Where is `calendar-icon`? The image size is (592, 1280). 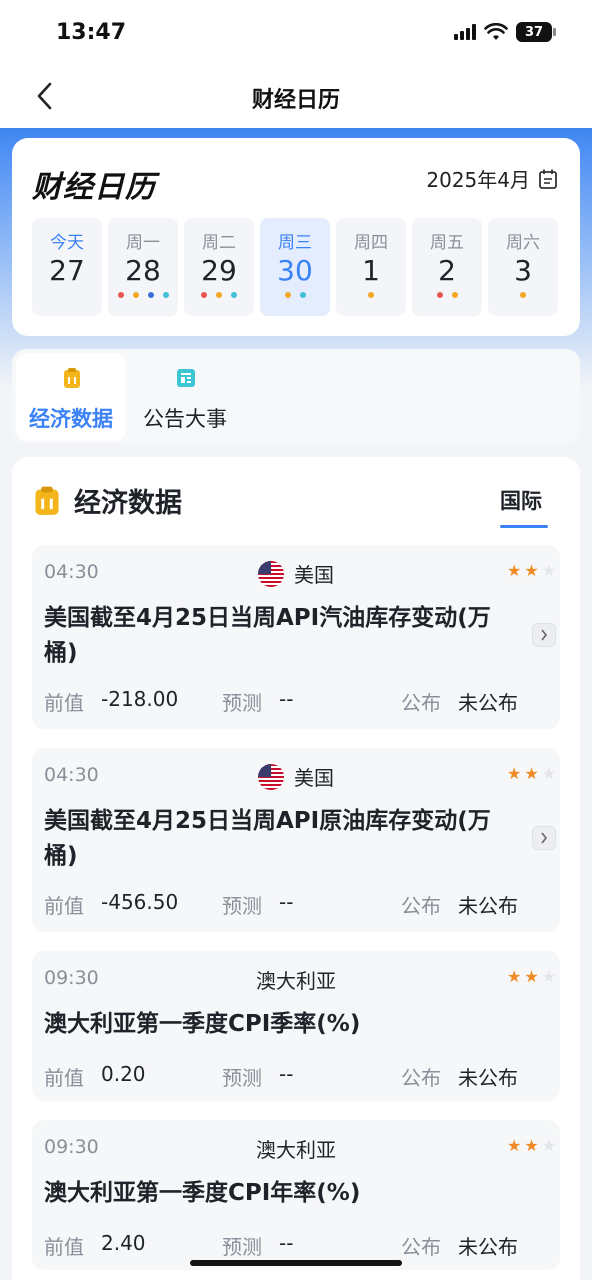
calendar-icon is located at coordinates (548, 179).